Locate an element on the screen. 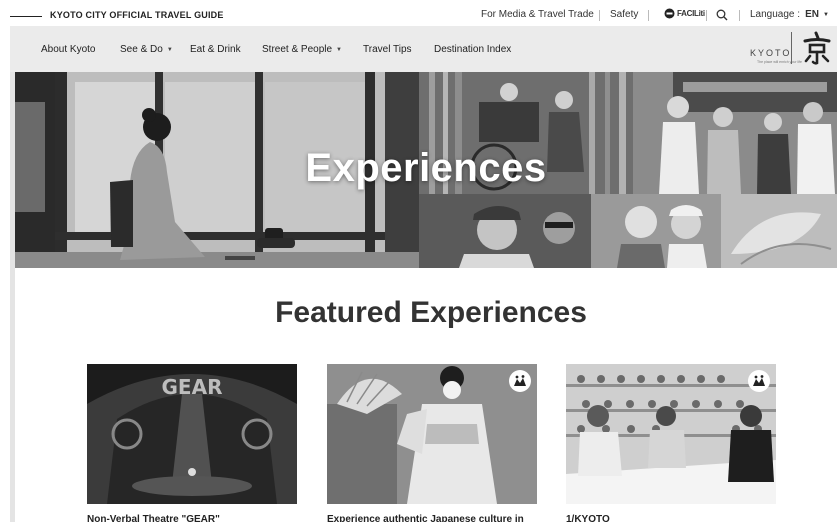 The height and width of the screenshot is (522, 837). card-image-ceramics-shop is located at coordinates (671, 434).